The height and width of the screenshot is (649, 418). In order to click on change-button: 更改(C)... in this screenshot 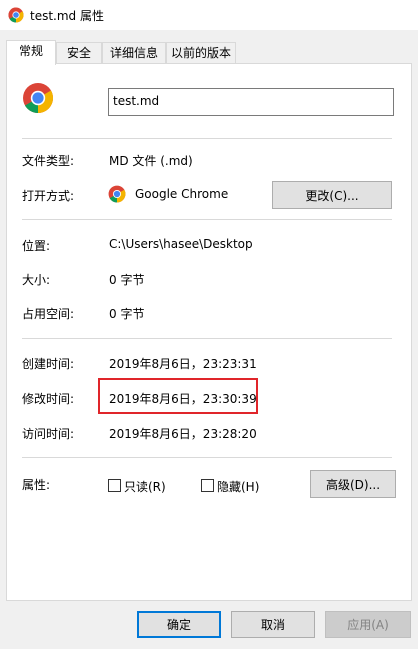, I will do `click(332, 195)`.